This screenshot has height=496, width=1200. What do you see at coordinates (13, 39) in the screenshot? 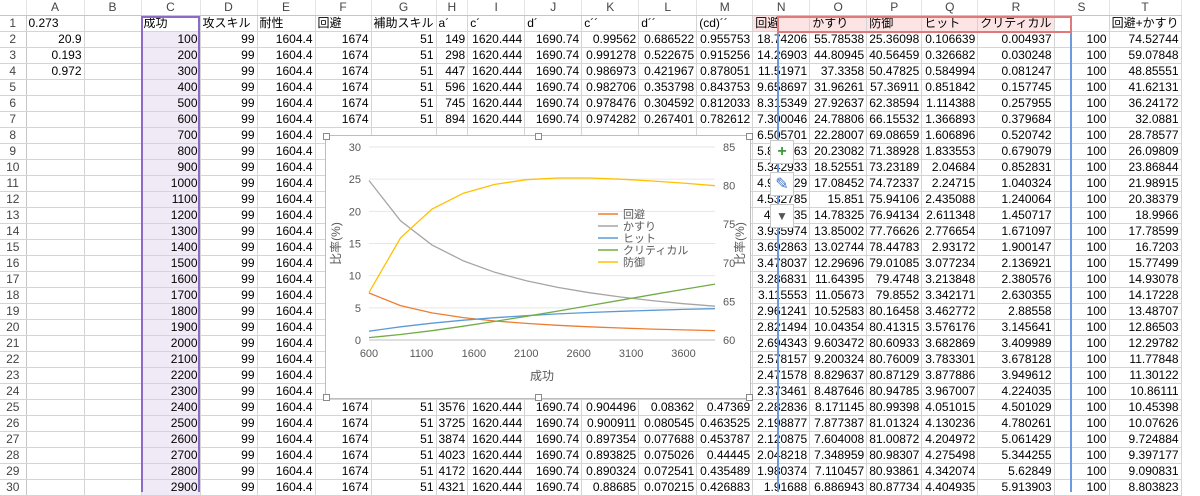
I see `row-header: 2` at bounding box center [13, 39].